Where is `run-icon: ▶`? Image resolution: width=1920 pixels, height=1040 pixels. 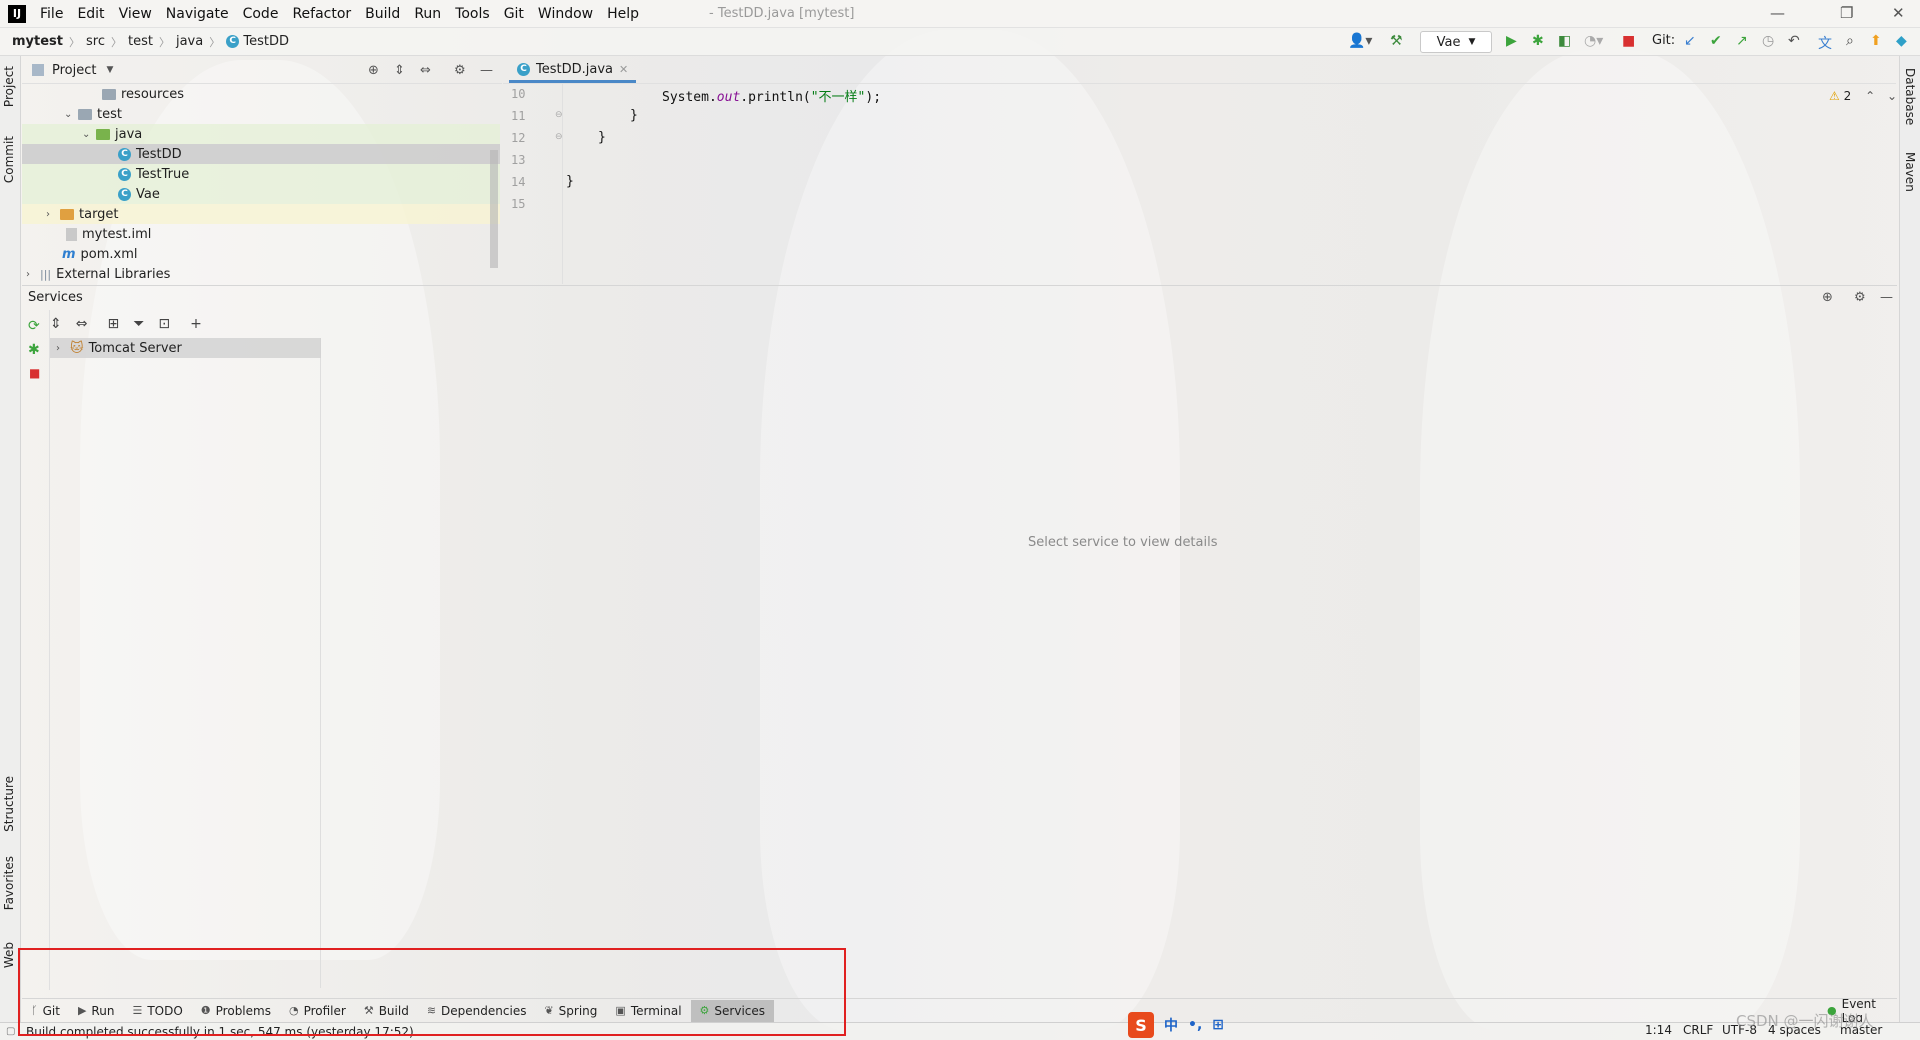 run-icon: ▶ is located at coordinates (1511, 41).